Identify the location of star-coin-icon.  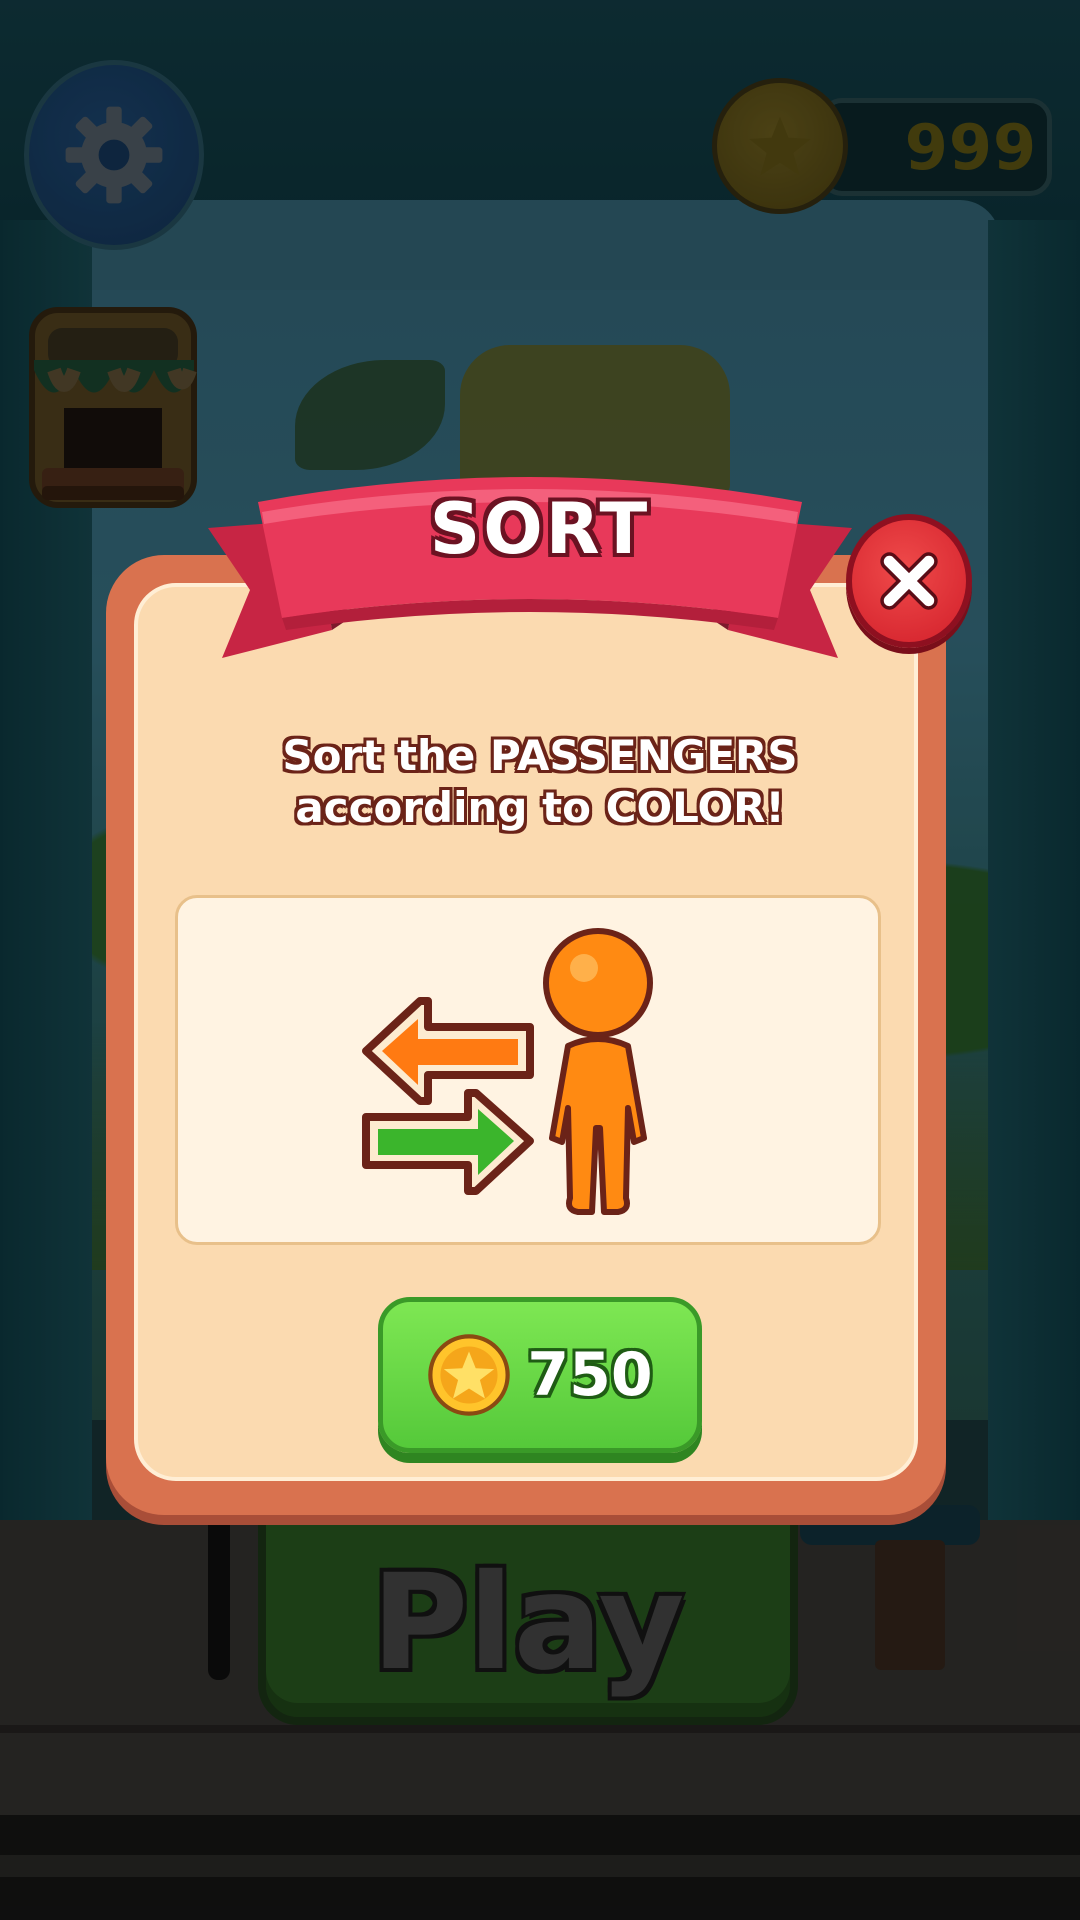
(469, 1375).